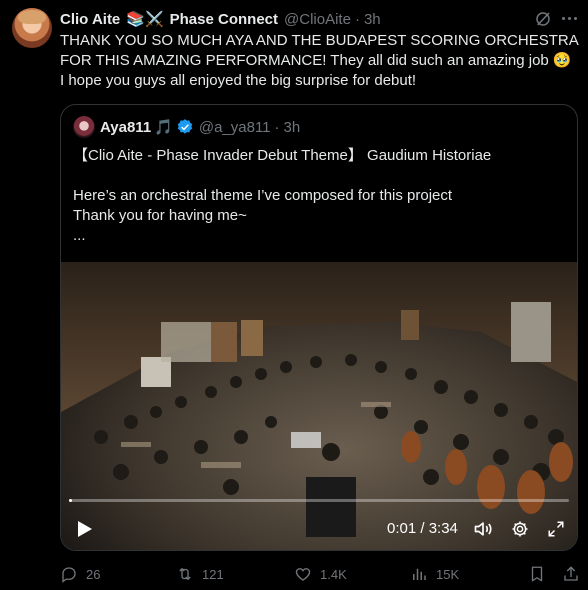 This screenshot has width=588, height=590. I want to click on like-count: 1.4K, so click(333, 574).